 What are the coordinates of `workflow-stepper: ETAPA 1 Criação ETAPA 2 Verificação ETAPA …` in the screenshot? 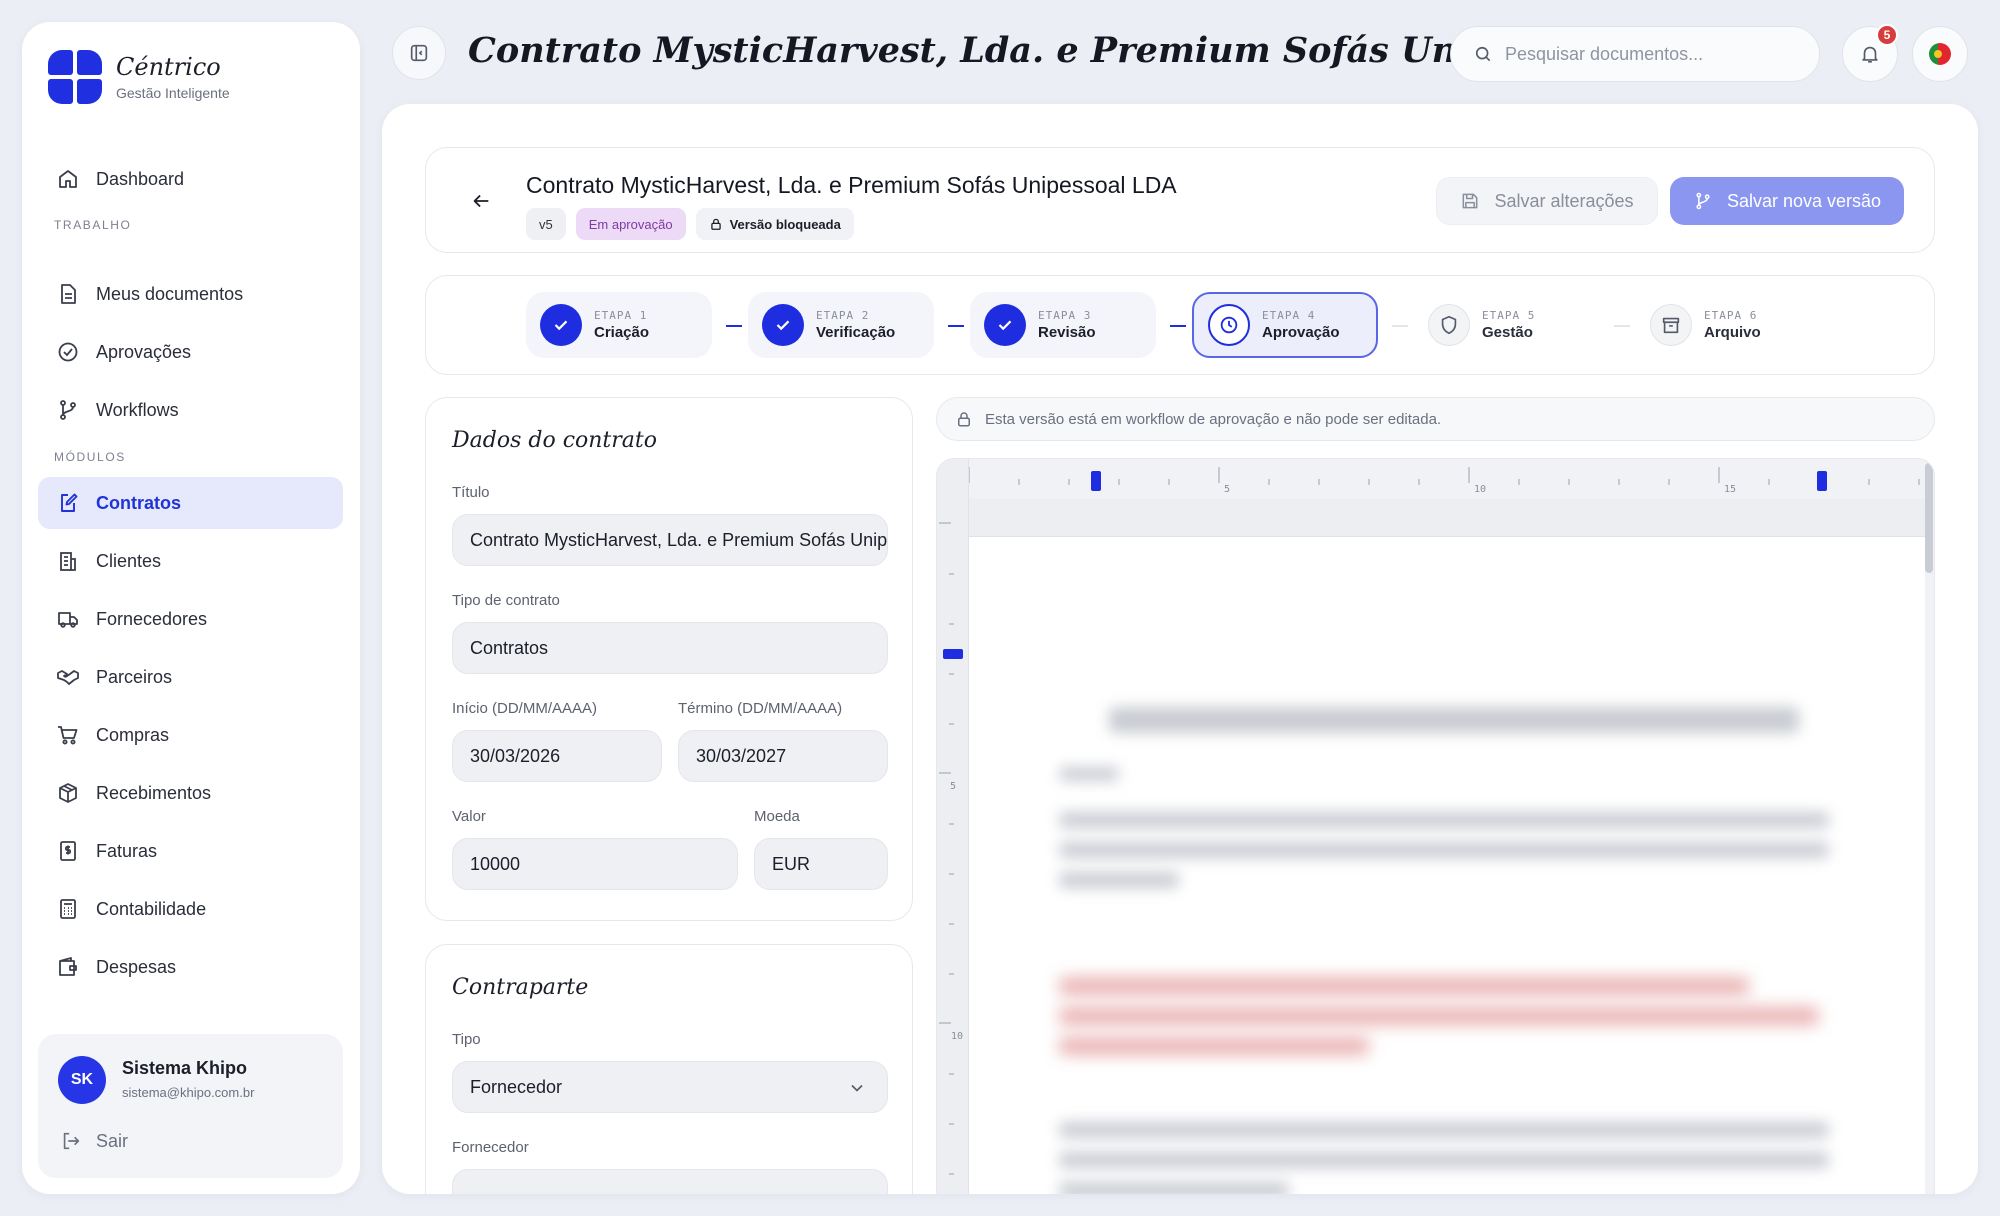 It's located at (1180, 325).